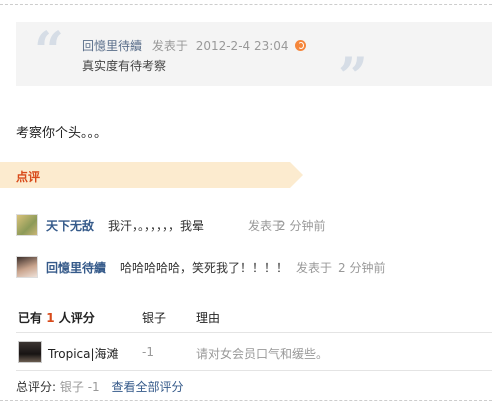 The image size is (492, 404). Describe the element at coordinates (262, 354) in the screenshot. I see `rating-reason: 请对女会员口气和缓些。` at that location.